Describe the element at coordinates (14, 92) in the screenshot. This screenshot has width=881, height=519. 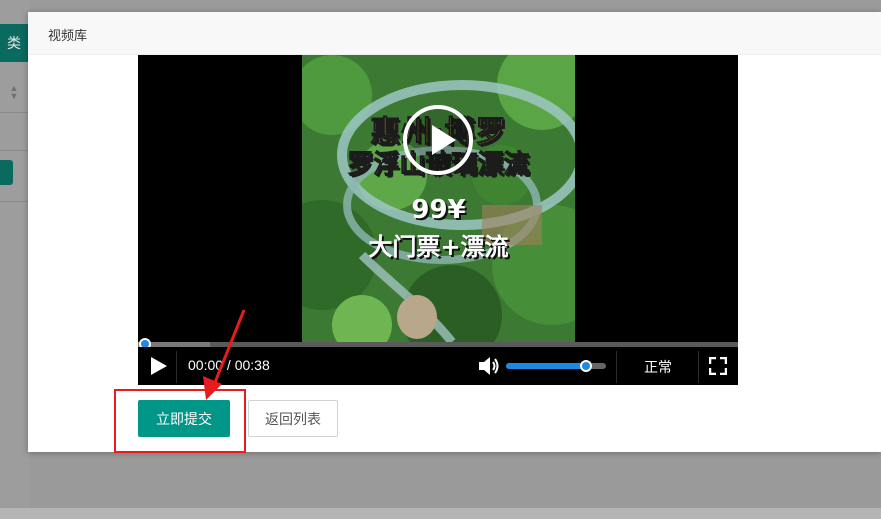
I see `sort-icon: ▲ ▼` at that location.